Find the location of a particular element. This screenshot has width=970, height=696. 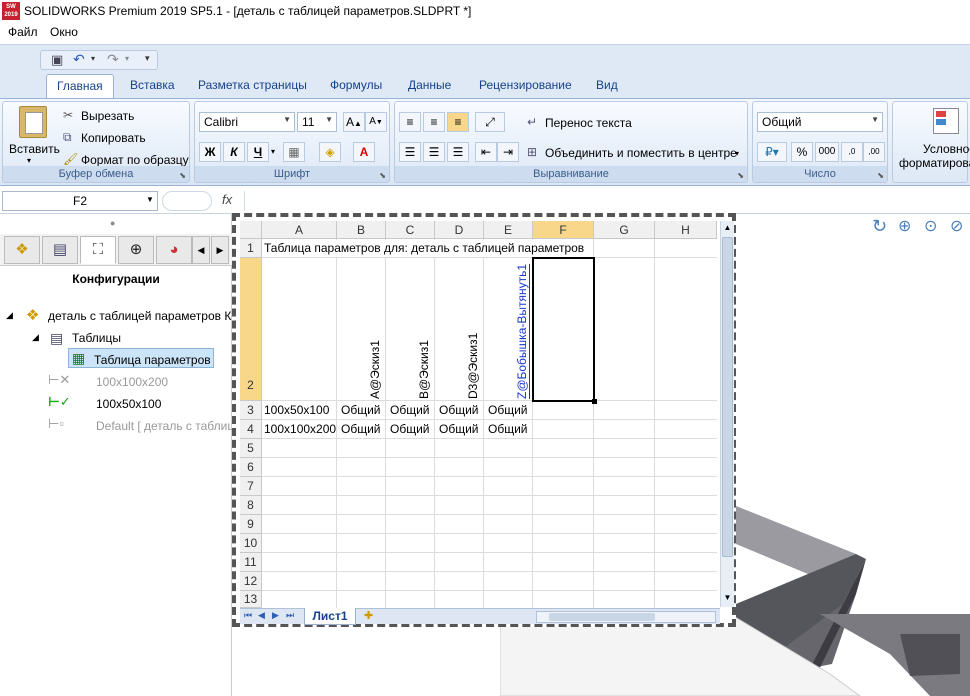

cell-d2: D3@Эскиз1 is located at coordinates (473, 360).